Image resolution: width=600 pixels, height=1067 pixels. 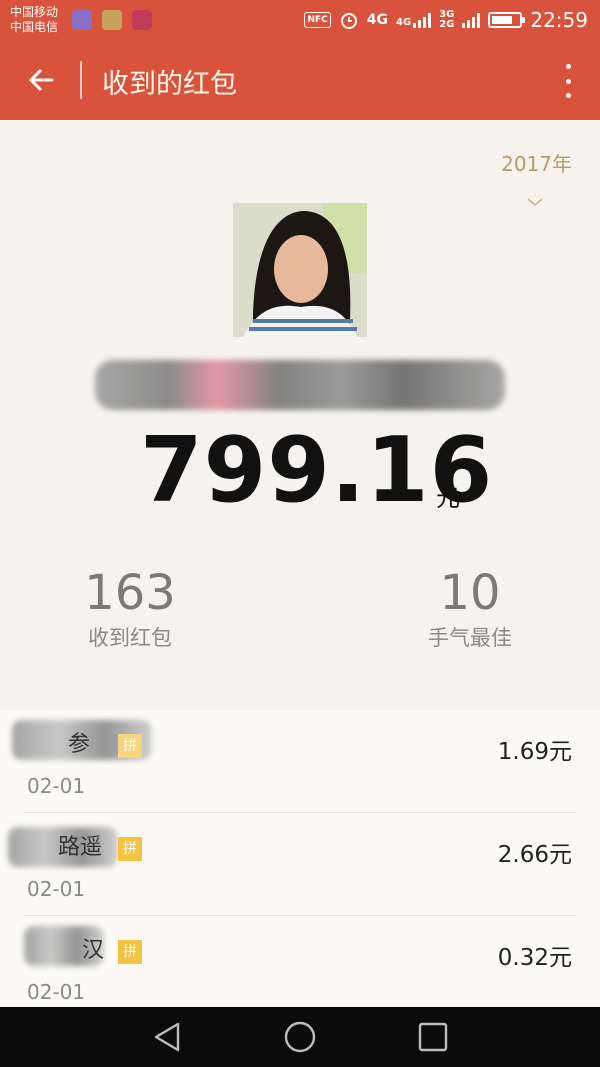 I want to click on nfc-icon: NFC, so click(x=317, y=20).